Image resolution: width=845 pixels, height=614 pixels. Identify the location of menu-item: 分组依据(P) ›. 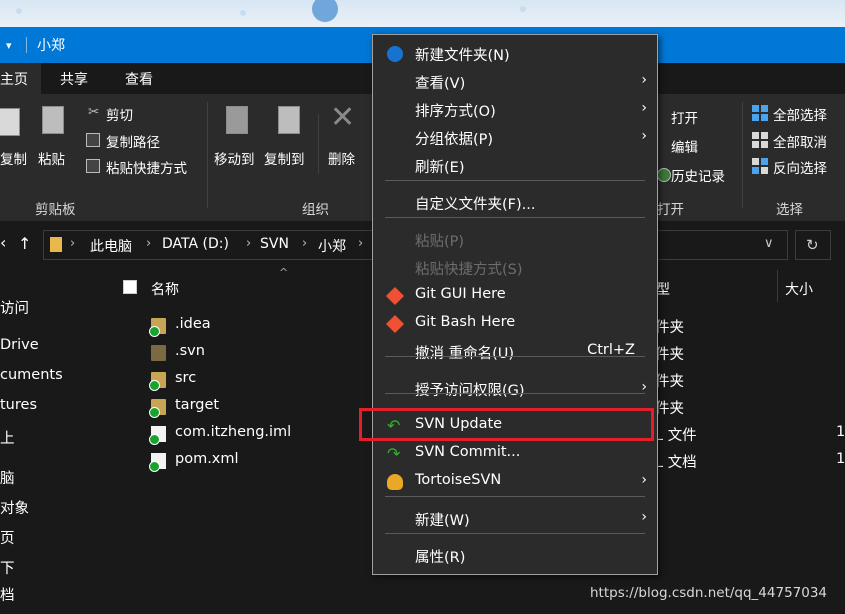
(515, 138).